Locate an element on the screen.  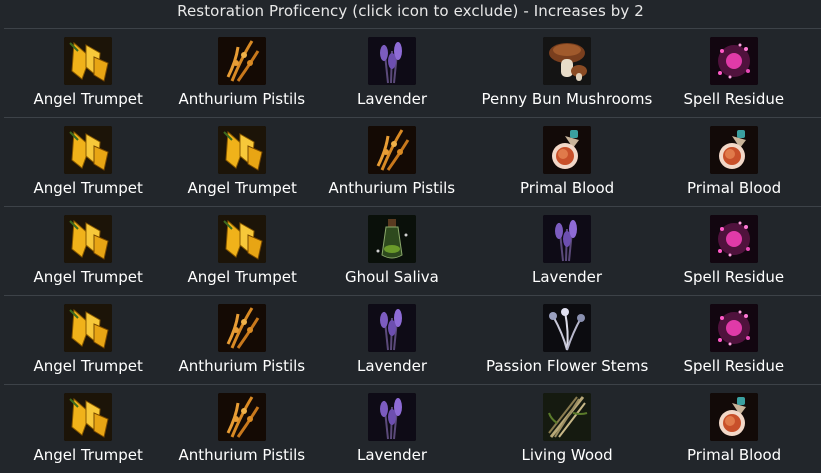
ingredient-label: Penny Bun Mushrooms is located at coordinates (567, 99).